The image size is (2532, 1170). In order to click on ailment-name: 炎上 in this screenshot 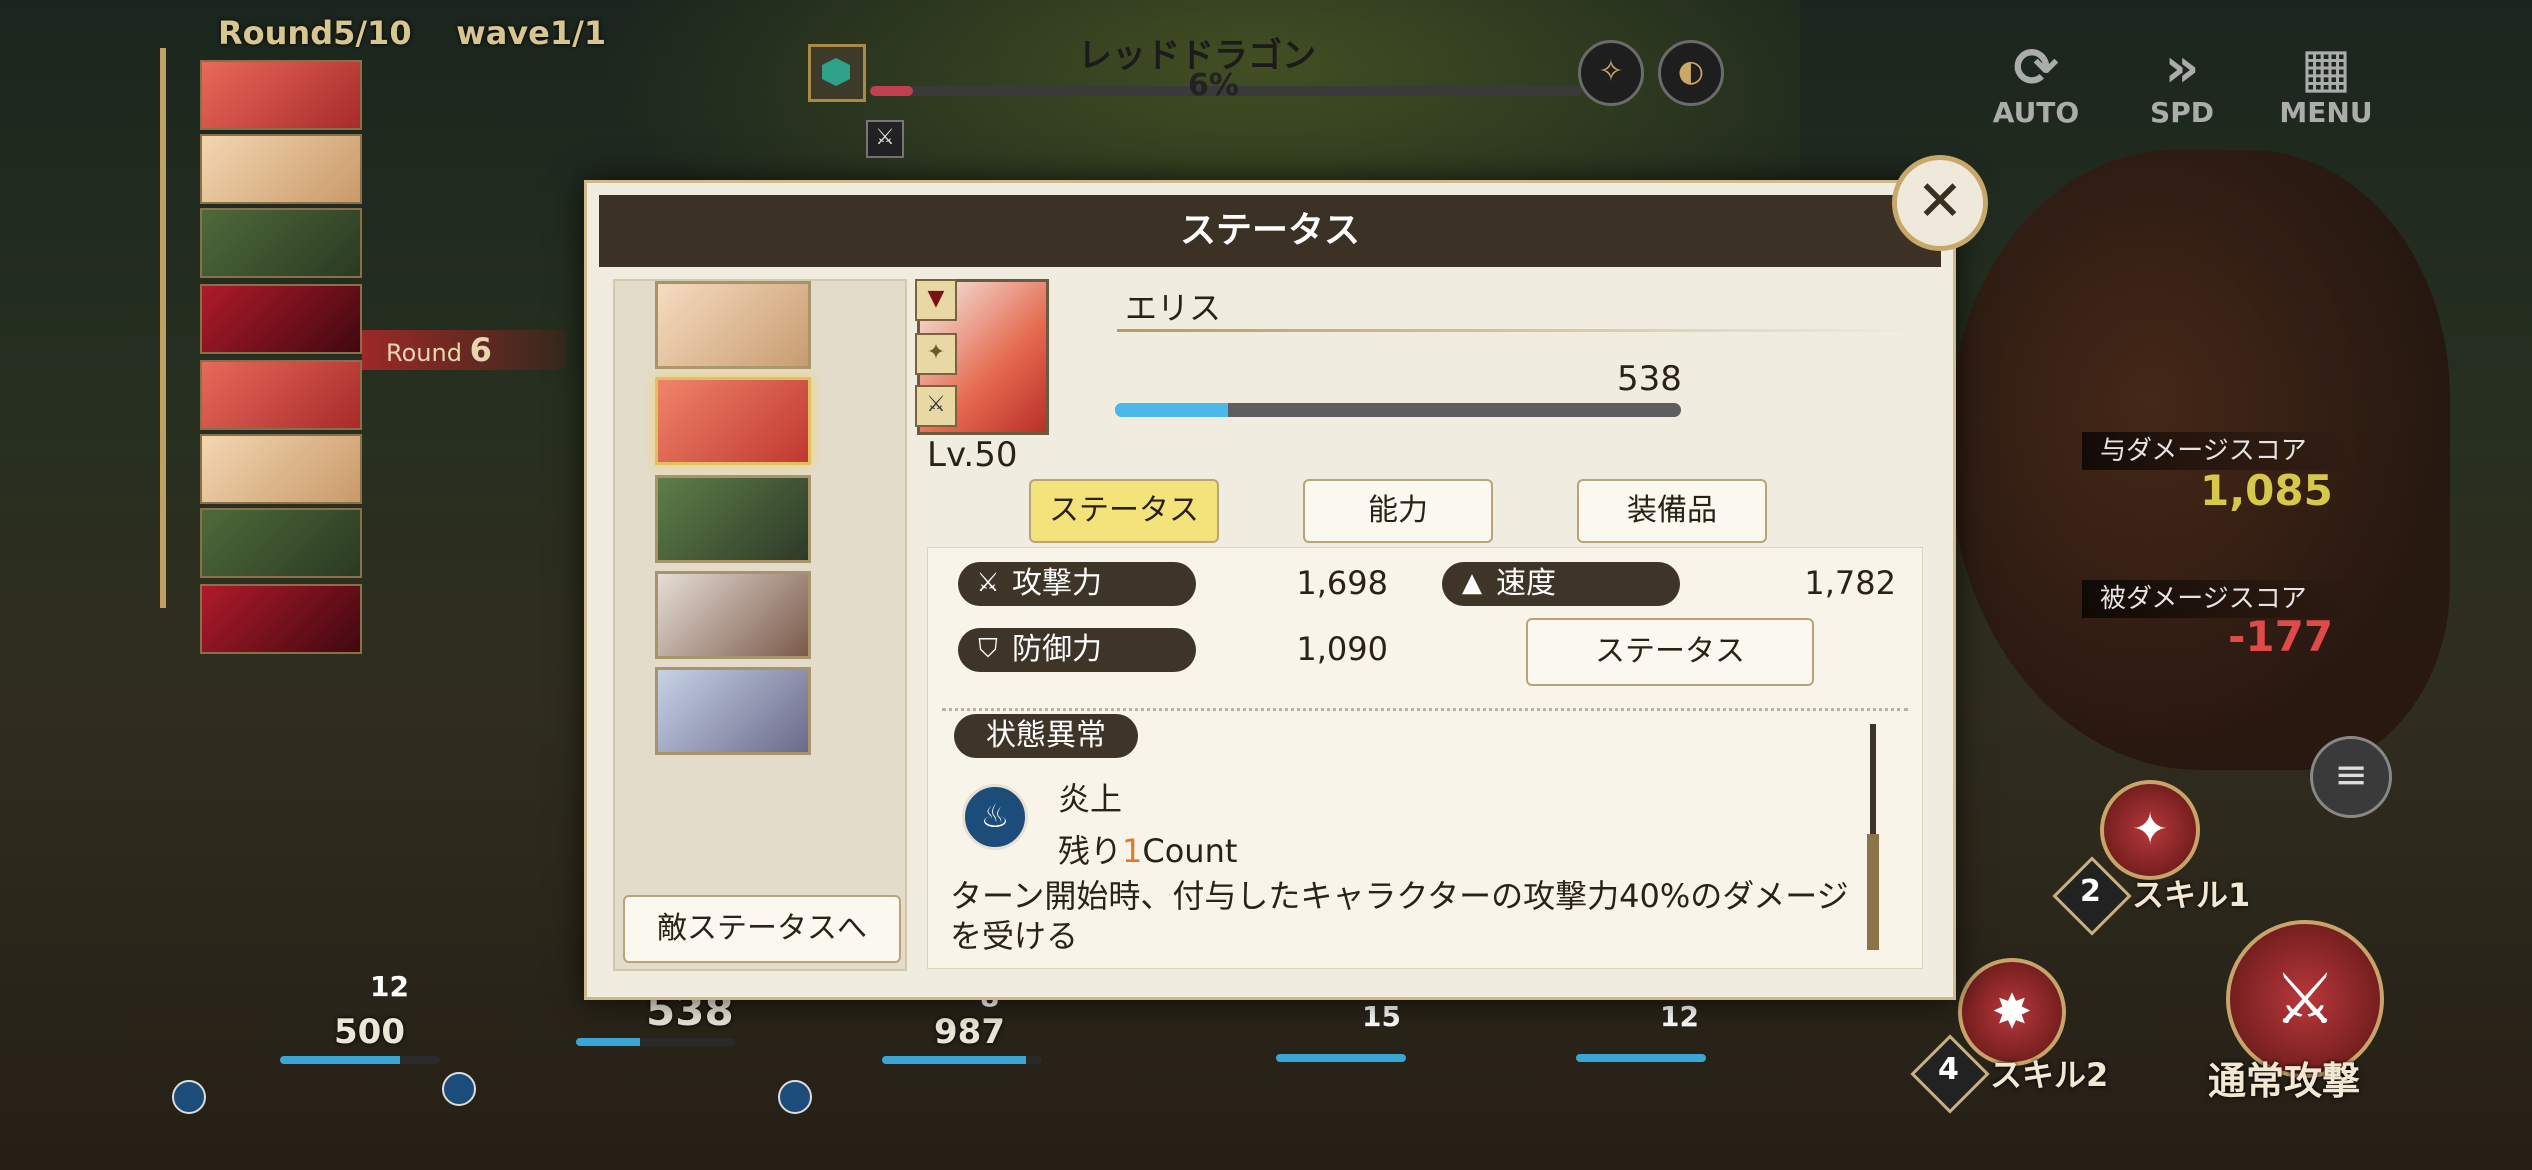, I will do `click(1090, 799)`.